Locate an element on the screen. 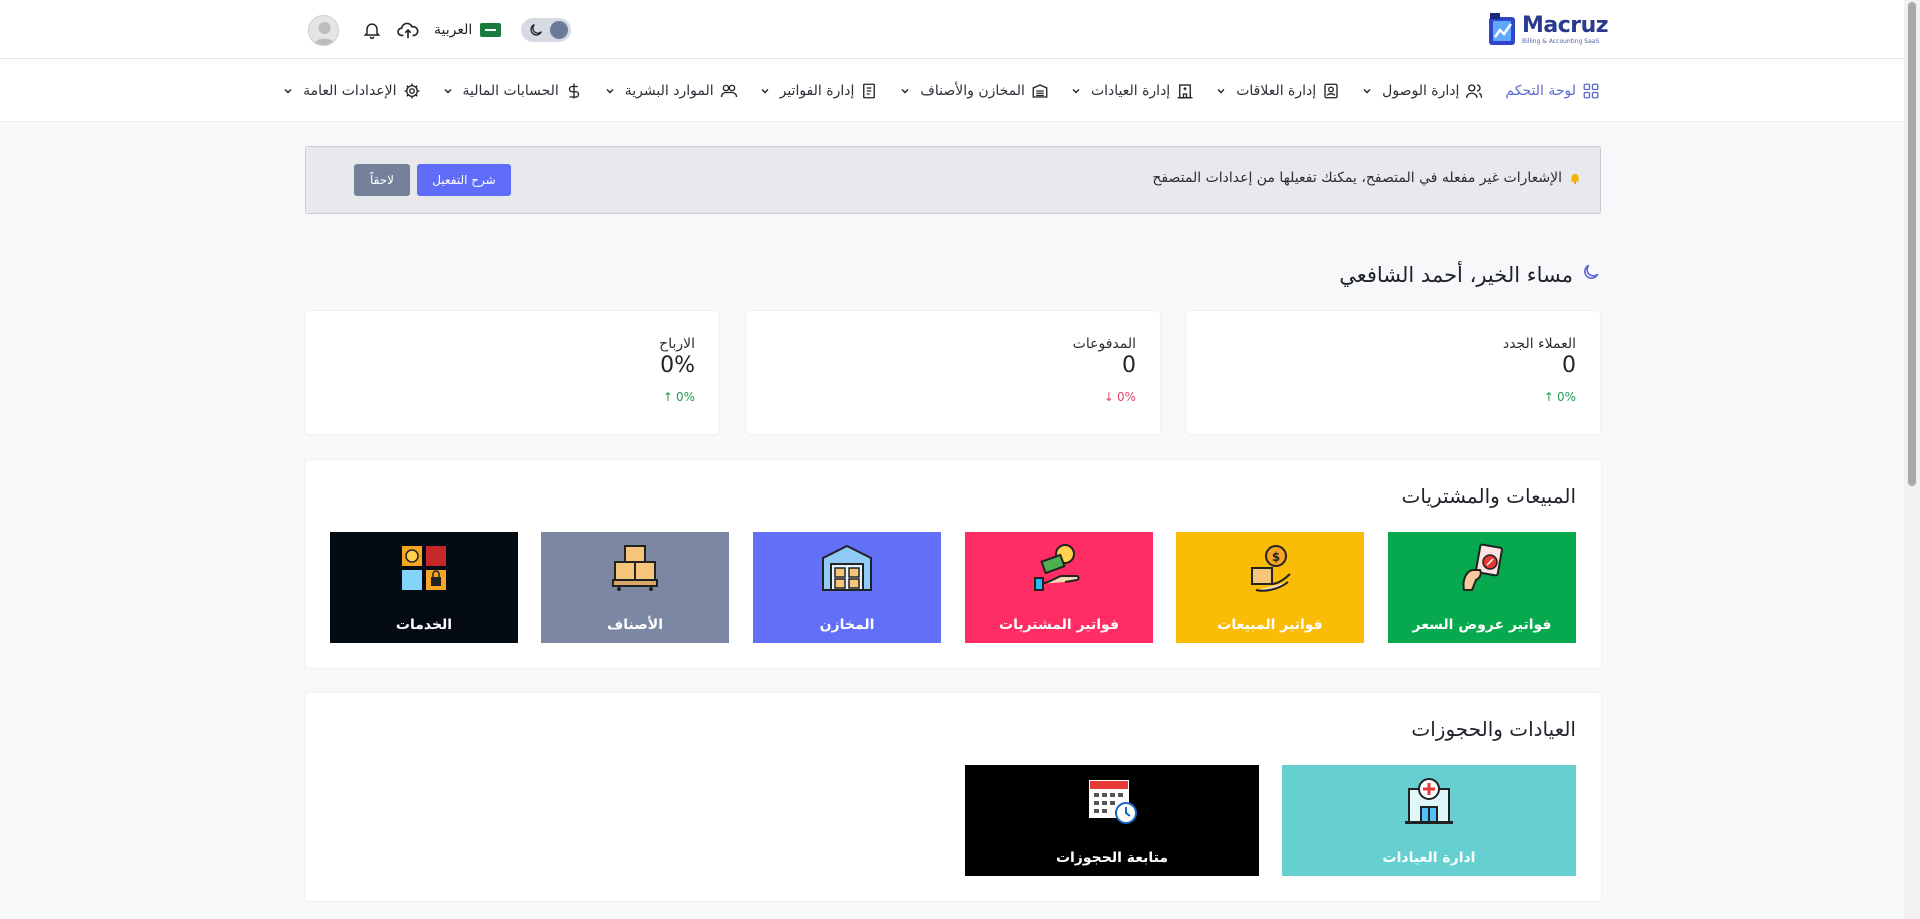 Image resolution: width=1920 pixels, height=919 pixels. nav-item-label: لوحة التحكم is located at coordinates (1540, 90).